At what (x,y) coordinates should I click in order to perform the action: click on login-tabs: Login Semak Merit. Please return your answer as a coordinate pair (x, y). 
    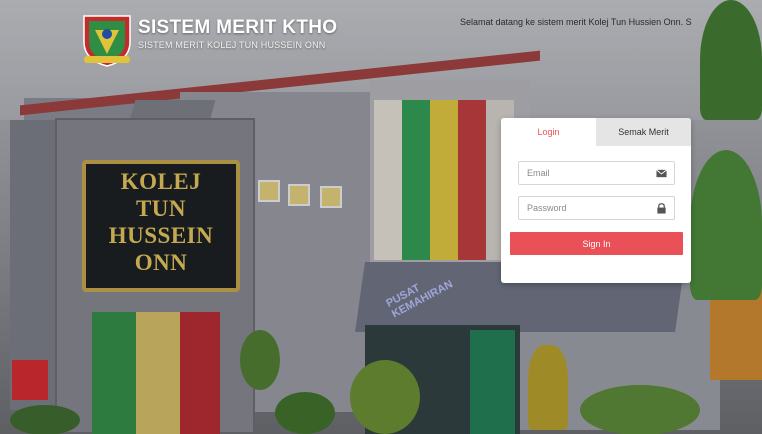
    Looking at the image, I should click on (596, 132).